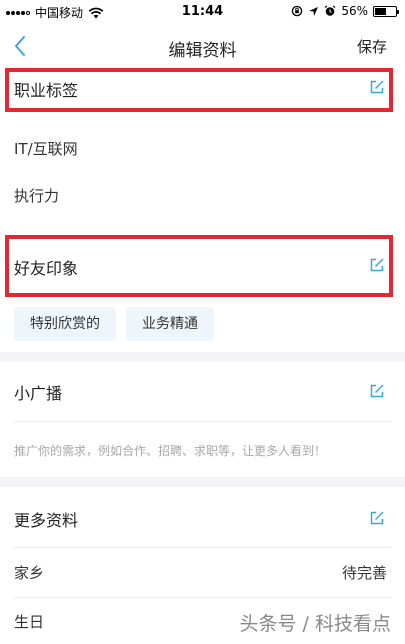  What do you see at coordinates (202, 51) in the screenshot?
I see `page-title: 编辑资料` at bounding box center [202, 51].